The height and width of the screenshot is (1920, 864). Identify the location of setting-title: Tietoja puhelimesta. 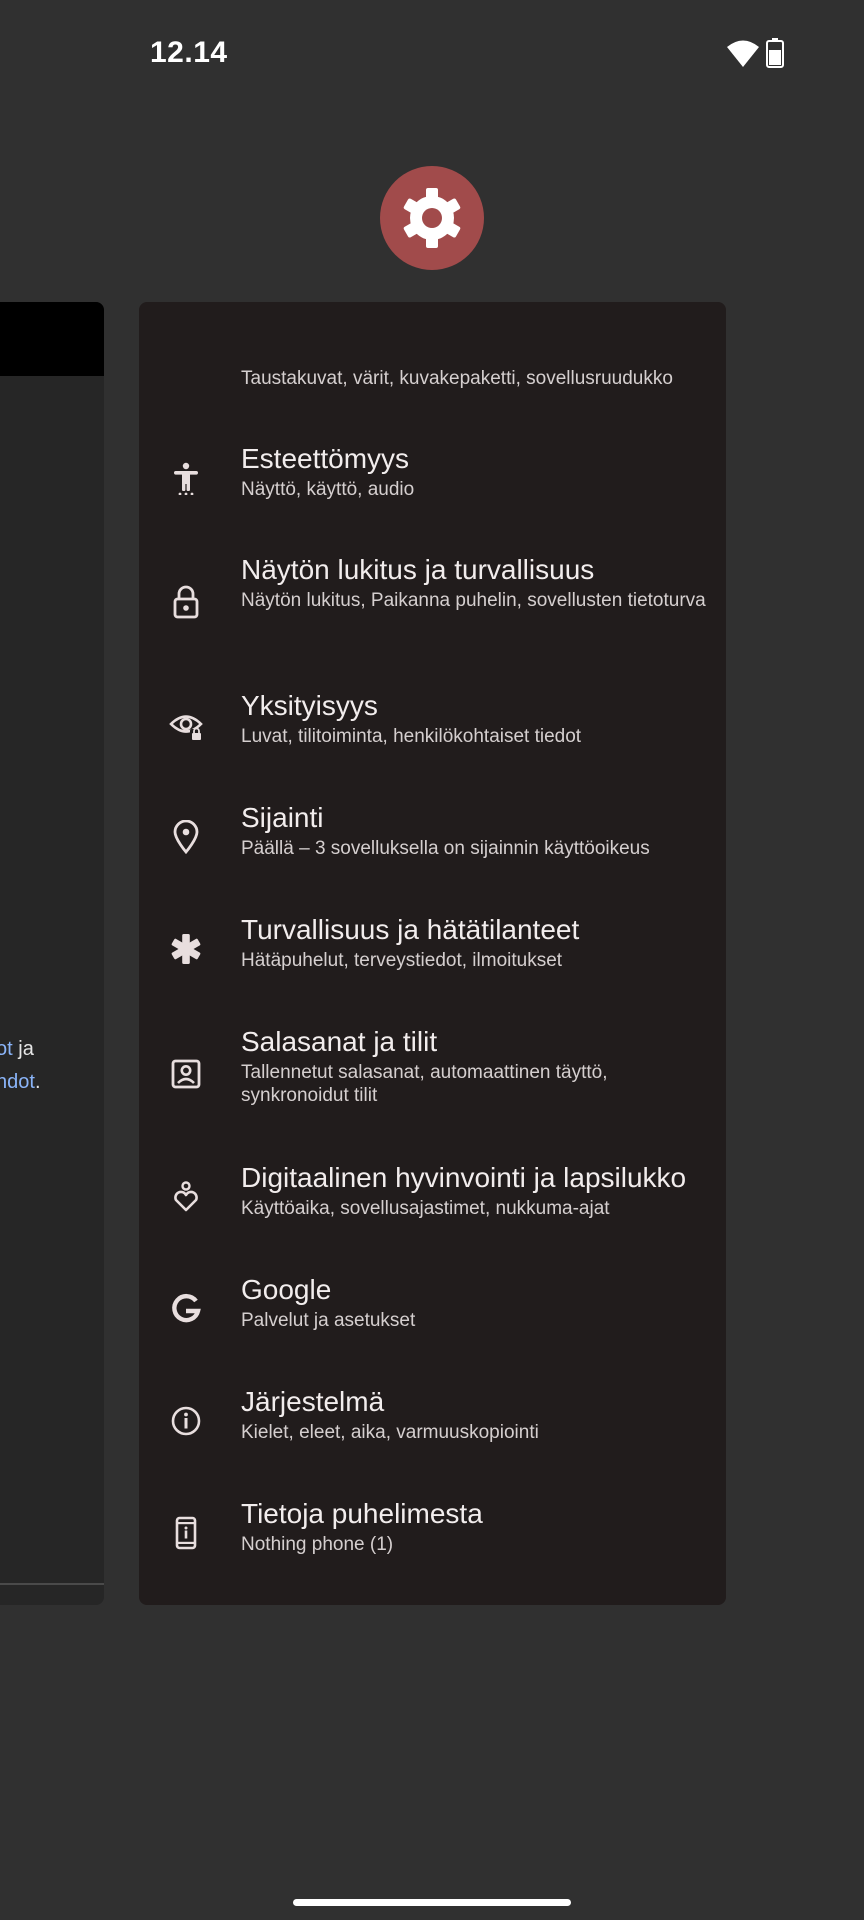
(362, 1513).